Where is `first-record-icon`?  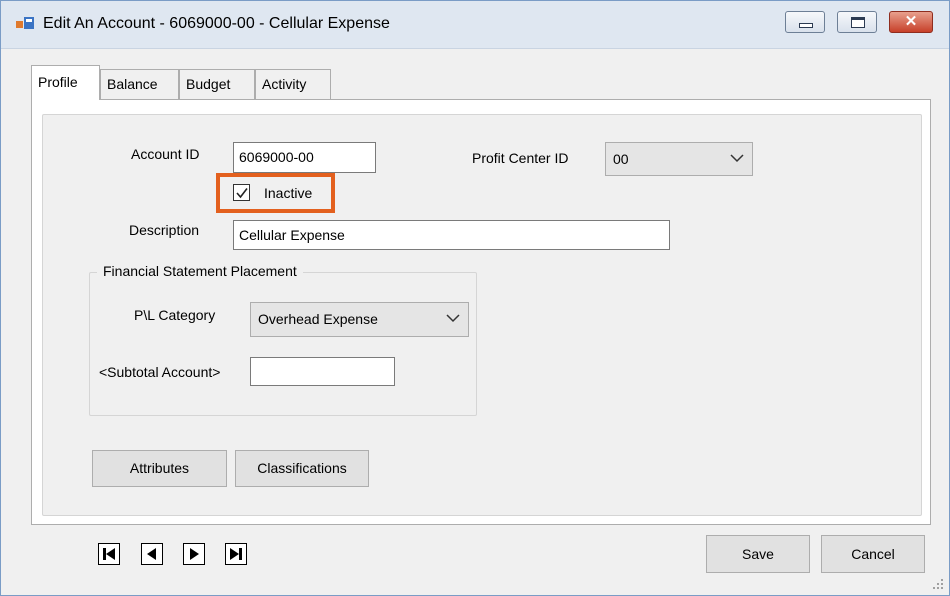
first-record-icon is located at coordinates (109, 554).